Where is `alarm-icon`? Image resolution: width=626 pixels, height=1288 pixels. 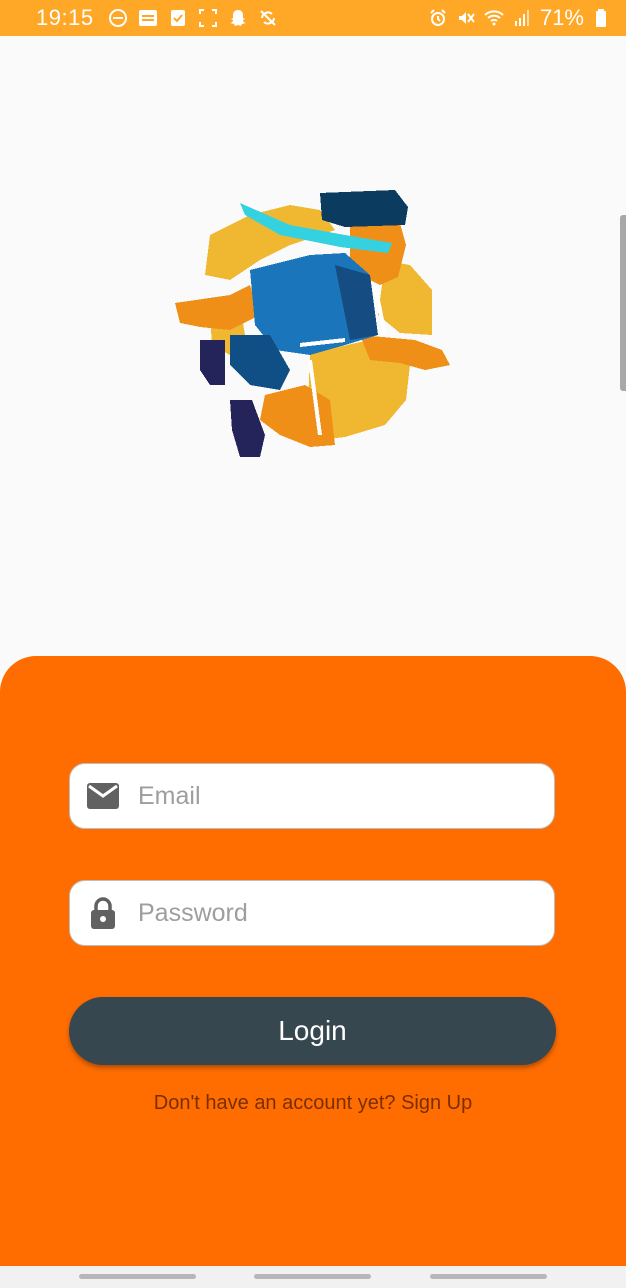
alarm-icon is located at coordinates (438, 18).